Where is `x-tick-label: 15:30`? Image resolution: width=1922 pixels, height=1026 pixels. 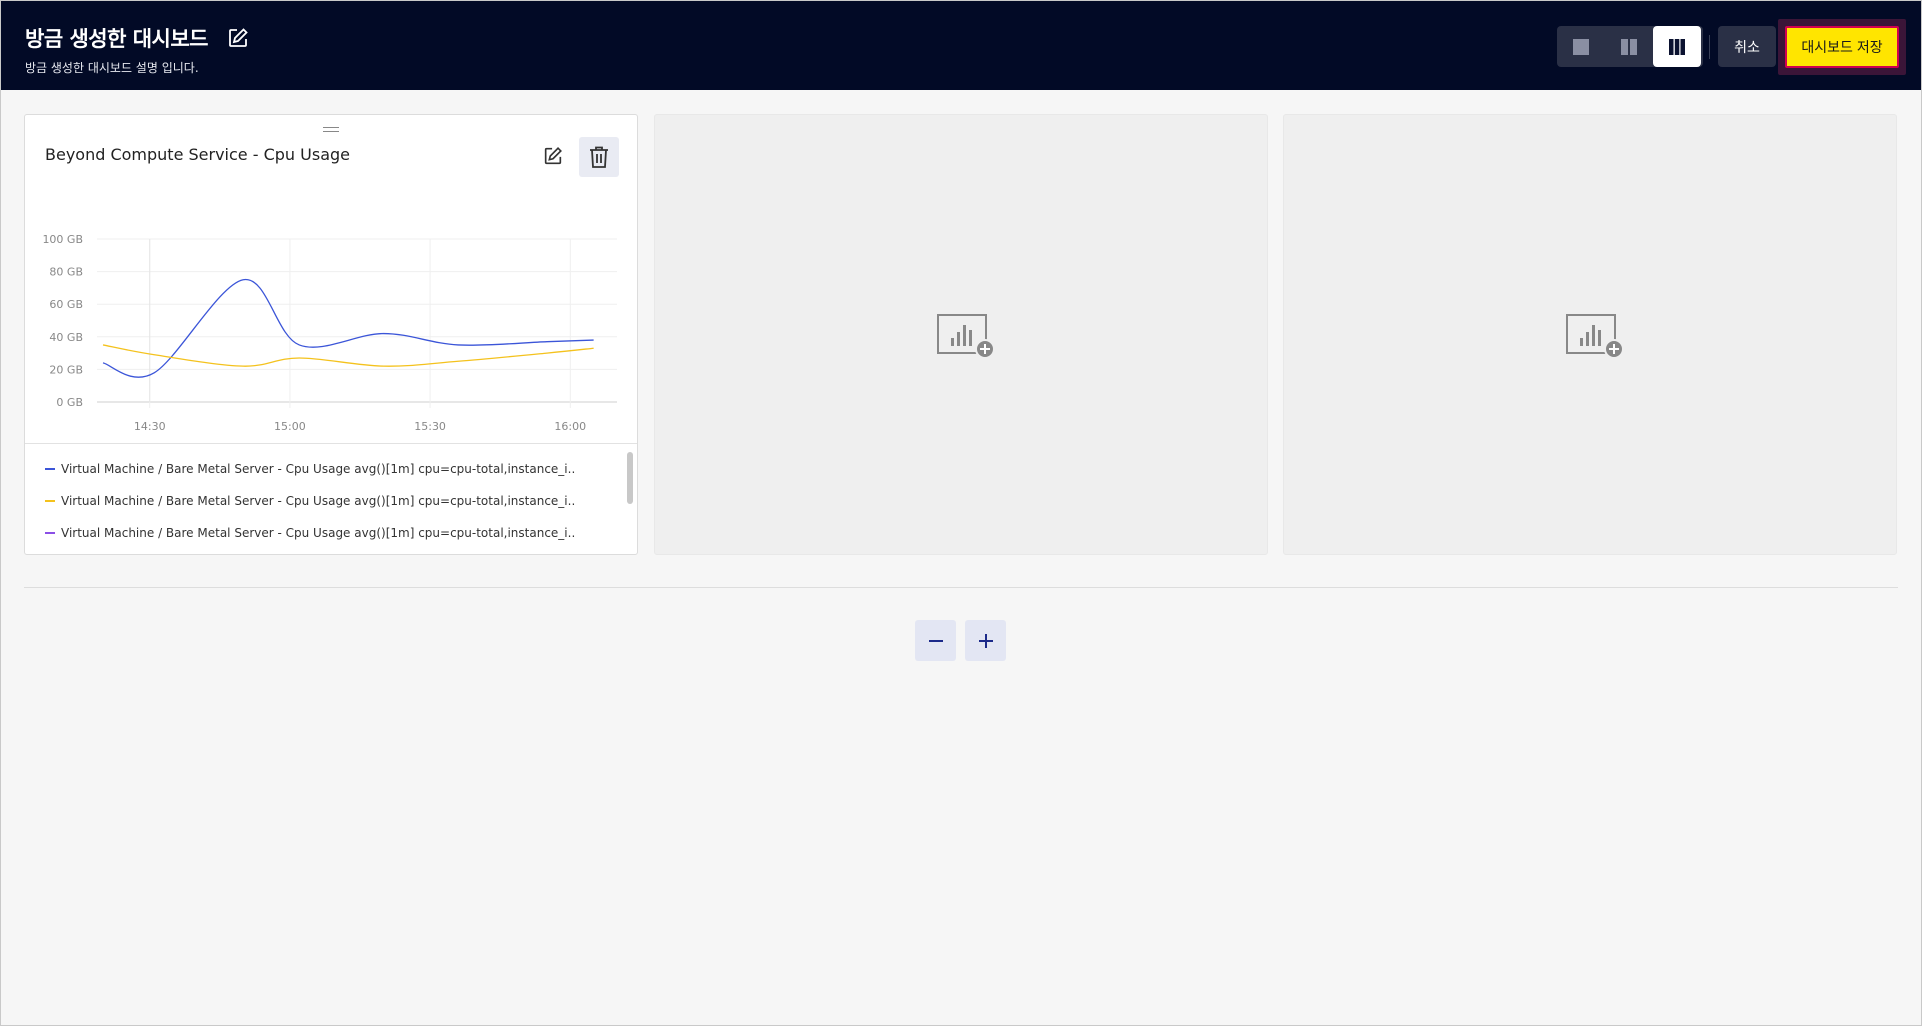 x-tick-label: 15:30 is located at coordinates (430, 426).